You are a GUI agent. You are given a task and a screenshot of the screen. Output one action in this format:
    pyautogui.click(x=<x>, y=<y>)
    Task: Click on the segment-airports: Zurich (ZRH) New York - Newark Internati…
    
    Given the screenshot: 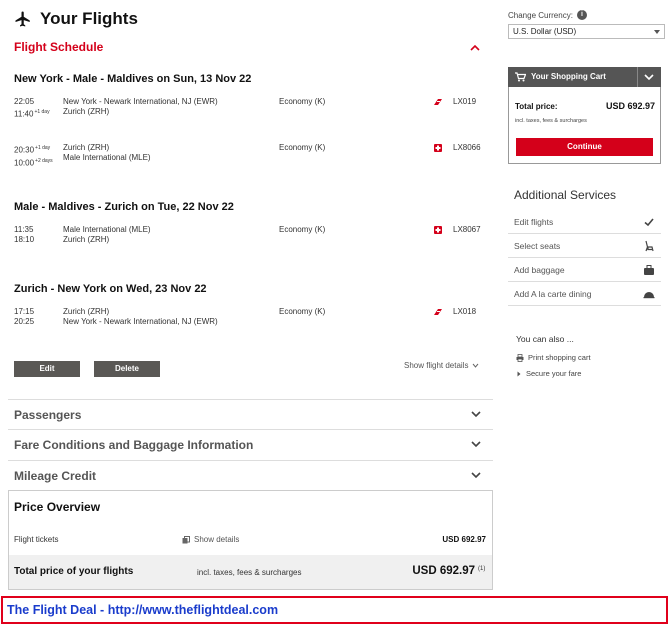 What is the action you would take?
    pyautogui.click(x=140, y=317)
    